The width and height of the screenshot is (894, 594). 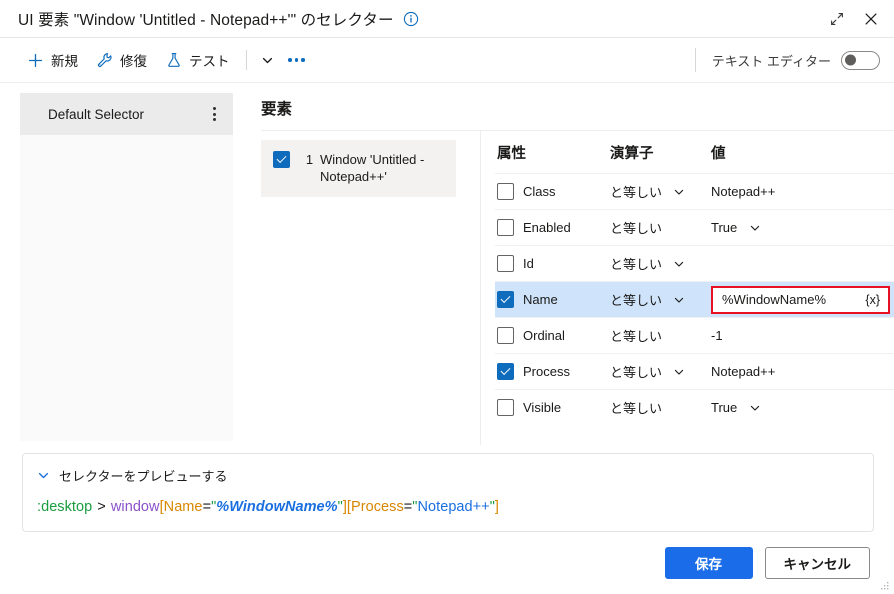 I want to click on element-tree-checkbox, so click(x=281, y=159).